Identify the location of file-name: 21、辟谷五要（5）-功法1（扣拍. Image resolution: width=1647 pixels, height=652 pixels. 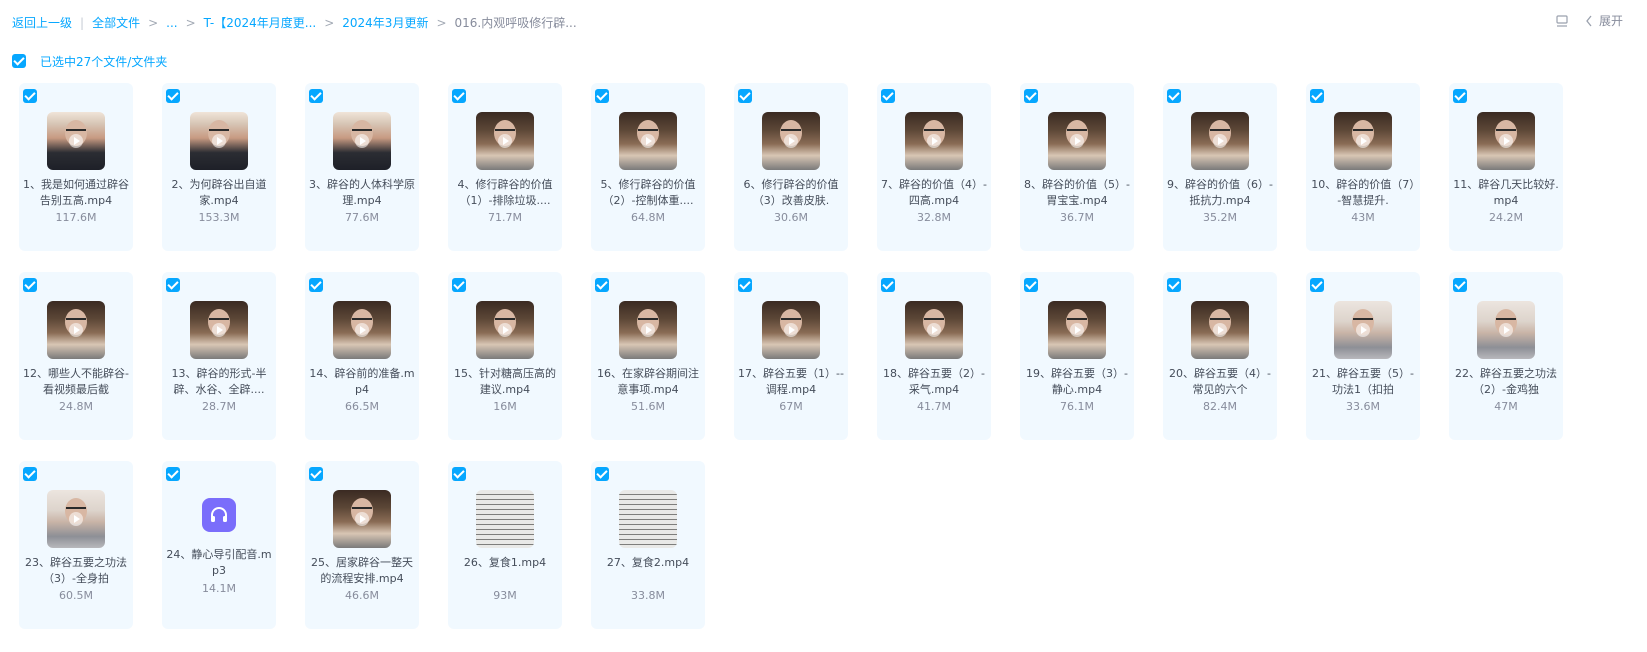
(1363, 382).